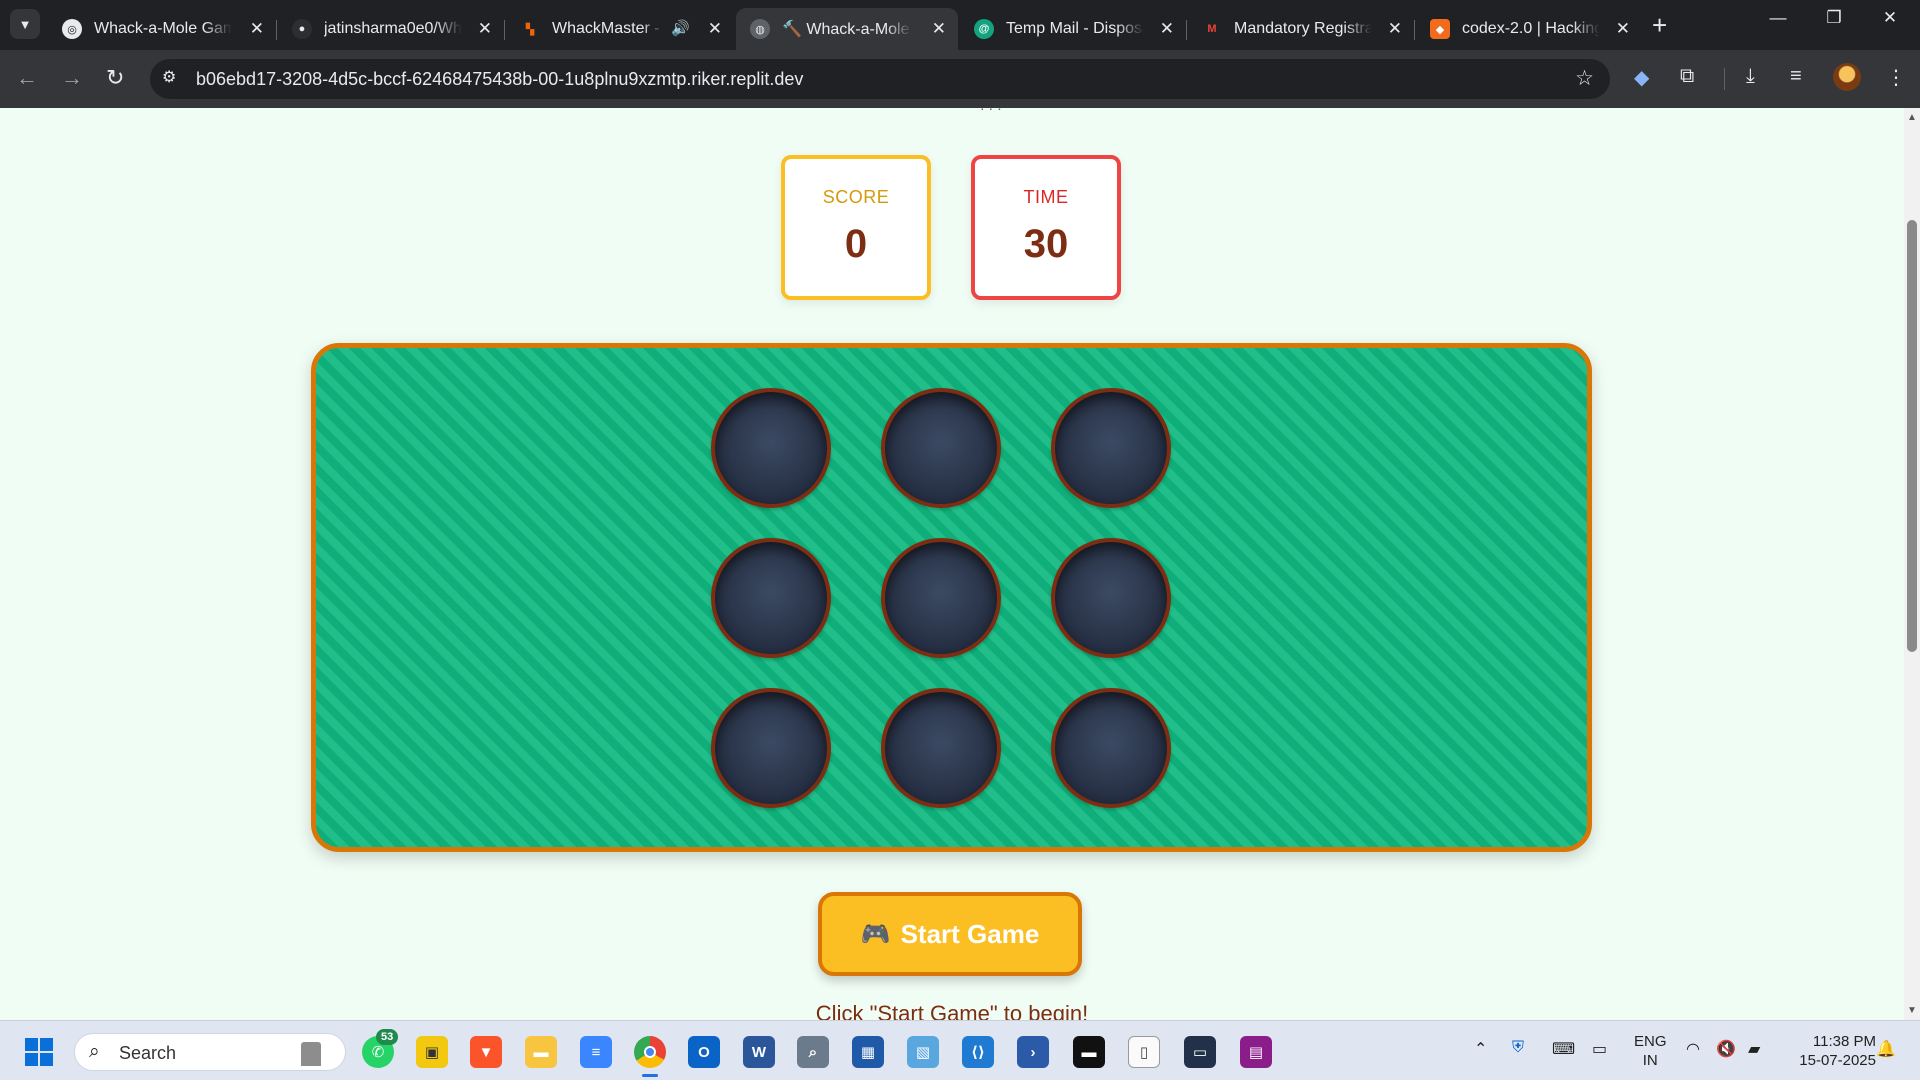  Describe the element at coordinates (1033, 1052) in the screenshot. I see `powershell-icon: ›` at that location.